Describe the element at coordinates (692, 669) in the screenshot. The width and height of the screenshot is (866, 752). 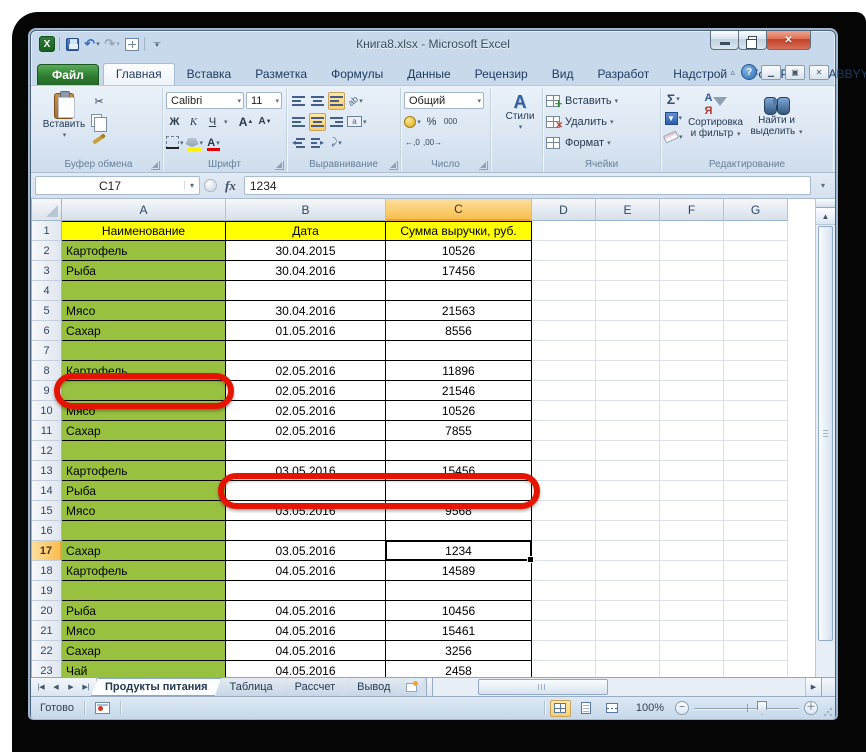
I see `cell-F23` at that location.